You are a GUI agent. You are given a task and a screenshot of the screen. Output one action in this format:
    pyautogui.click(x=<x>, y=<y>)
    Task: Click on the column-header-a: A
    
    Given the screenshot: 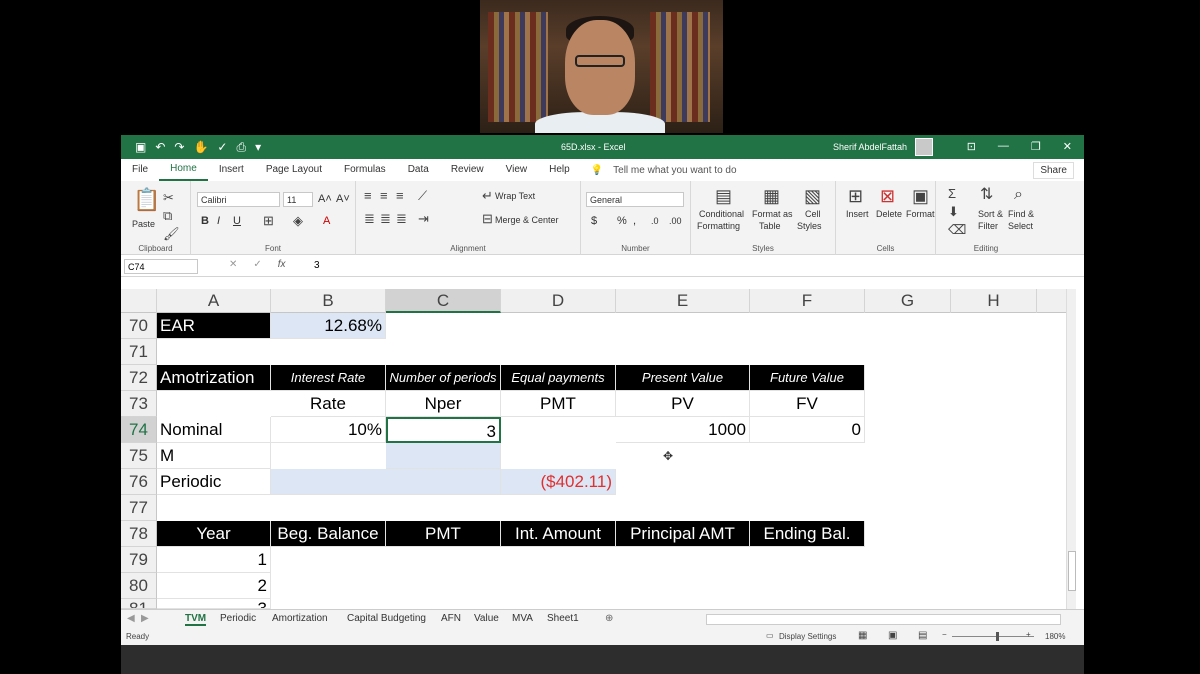 What is the action you would take?
    pyautogui.click(x=214, y=301)
    